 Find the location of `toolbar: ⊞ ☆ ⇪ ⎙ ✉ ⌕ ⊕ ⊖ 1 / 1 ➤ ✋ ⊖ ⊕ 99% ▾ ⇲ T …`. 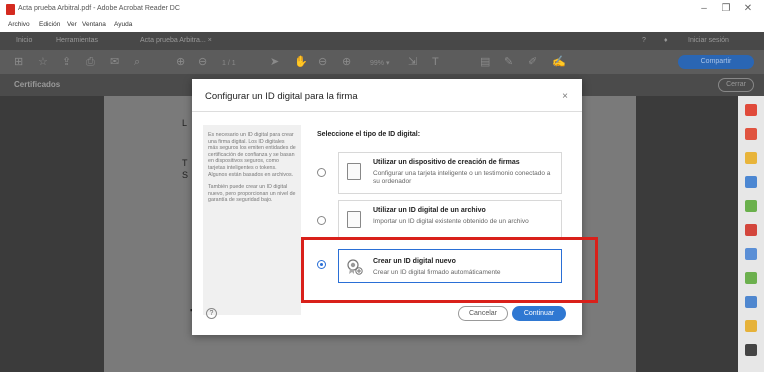

toolbar: ⊞ ☆ ⇪ ⎙ ✉ ⌕ ⊕ ⊖ 1 / 1 ➤ ✋ ⊖ ⊕ 99% ▾ ⇲ T … is located at coordinates (382, 62).